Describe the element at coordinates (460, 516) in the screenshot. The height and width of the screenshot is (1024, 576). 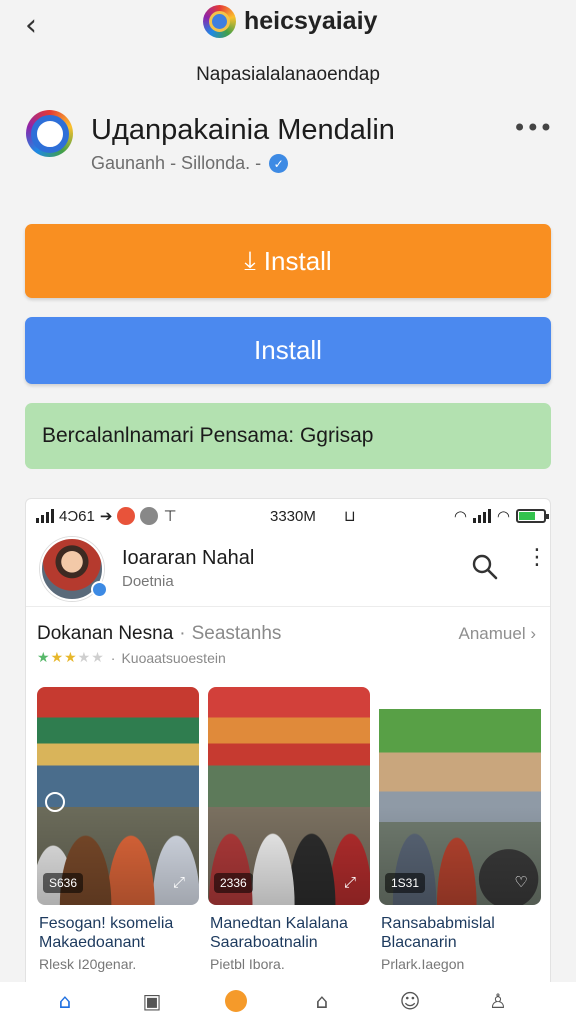
I see `wifi-icon: ◠` at that location.